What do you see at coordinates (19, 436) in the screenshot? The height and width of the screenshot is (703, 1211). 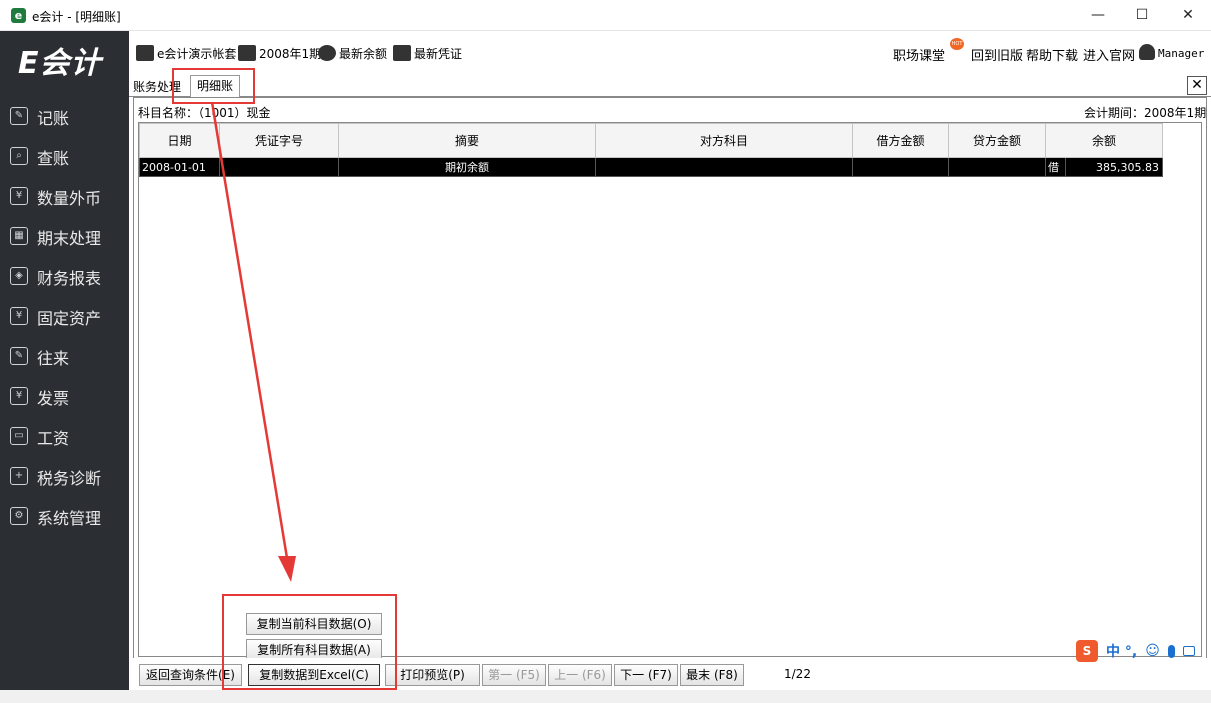 I see `wallet-icon: ▭` at bounding box center [19, 436].